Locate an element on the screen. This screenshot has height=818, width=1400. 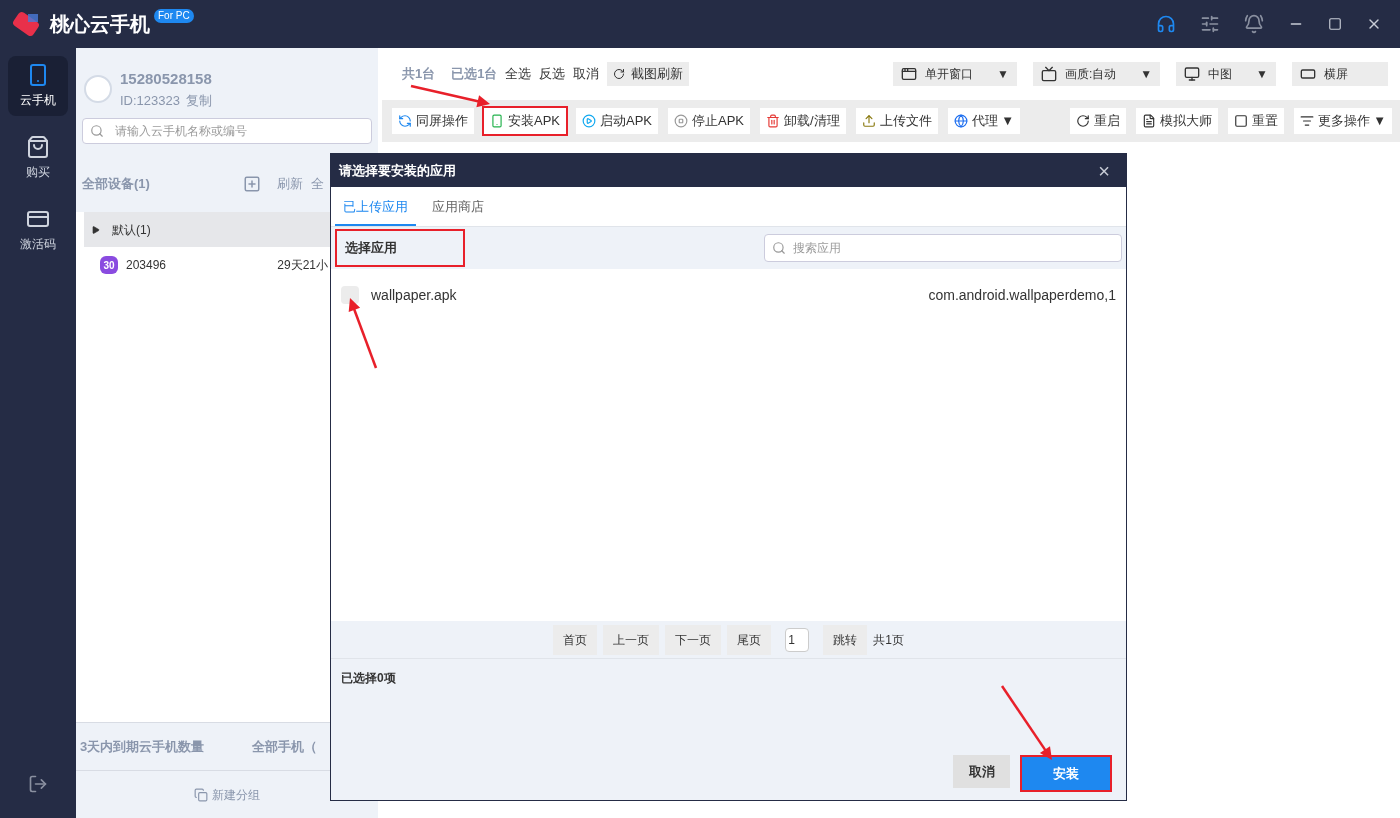
toolbar-button: 停止APK is located at coordinates (709, 121).